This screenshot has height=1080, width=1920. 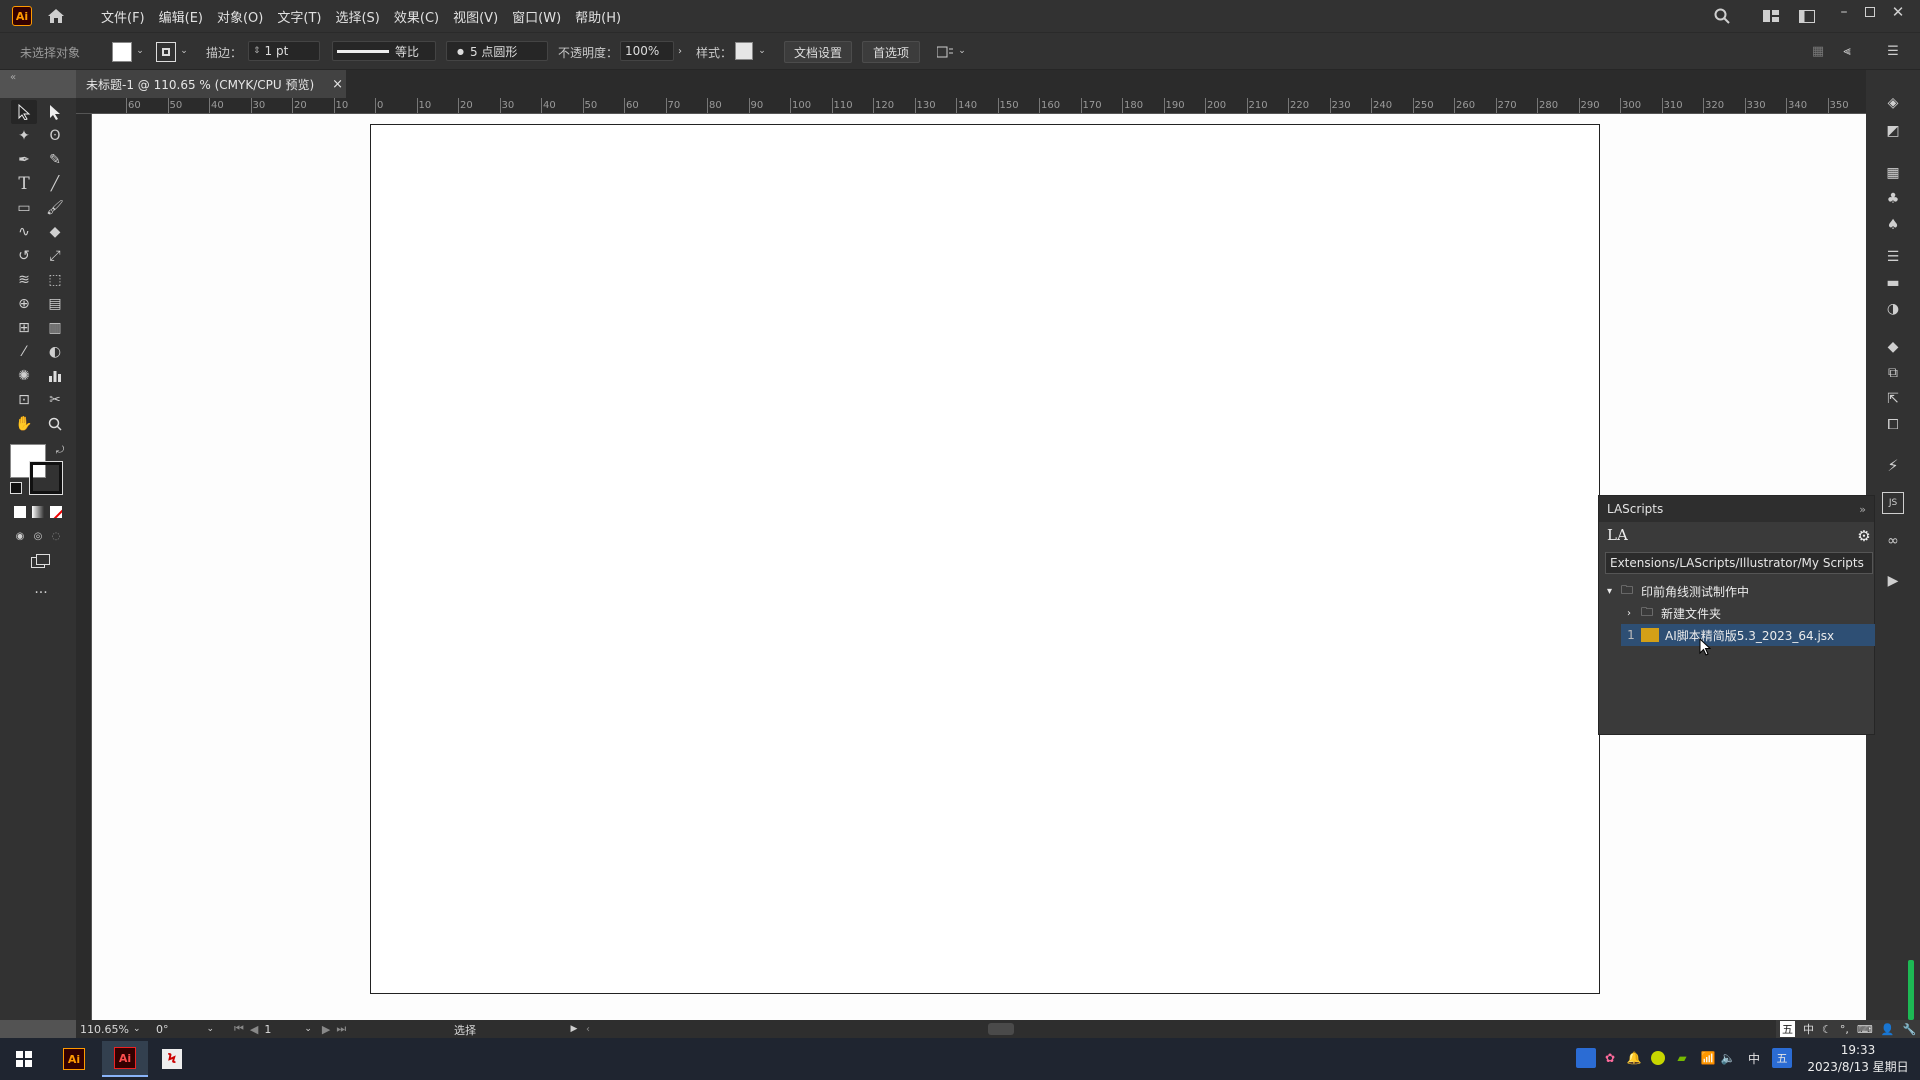 What do you see at coordinates (475, 16) in the screenshot?
I see `menu-view: 视图(V)` at bounding box center [475, 16].